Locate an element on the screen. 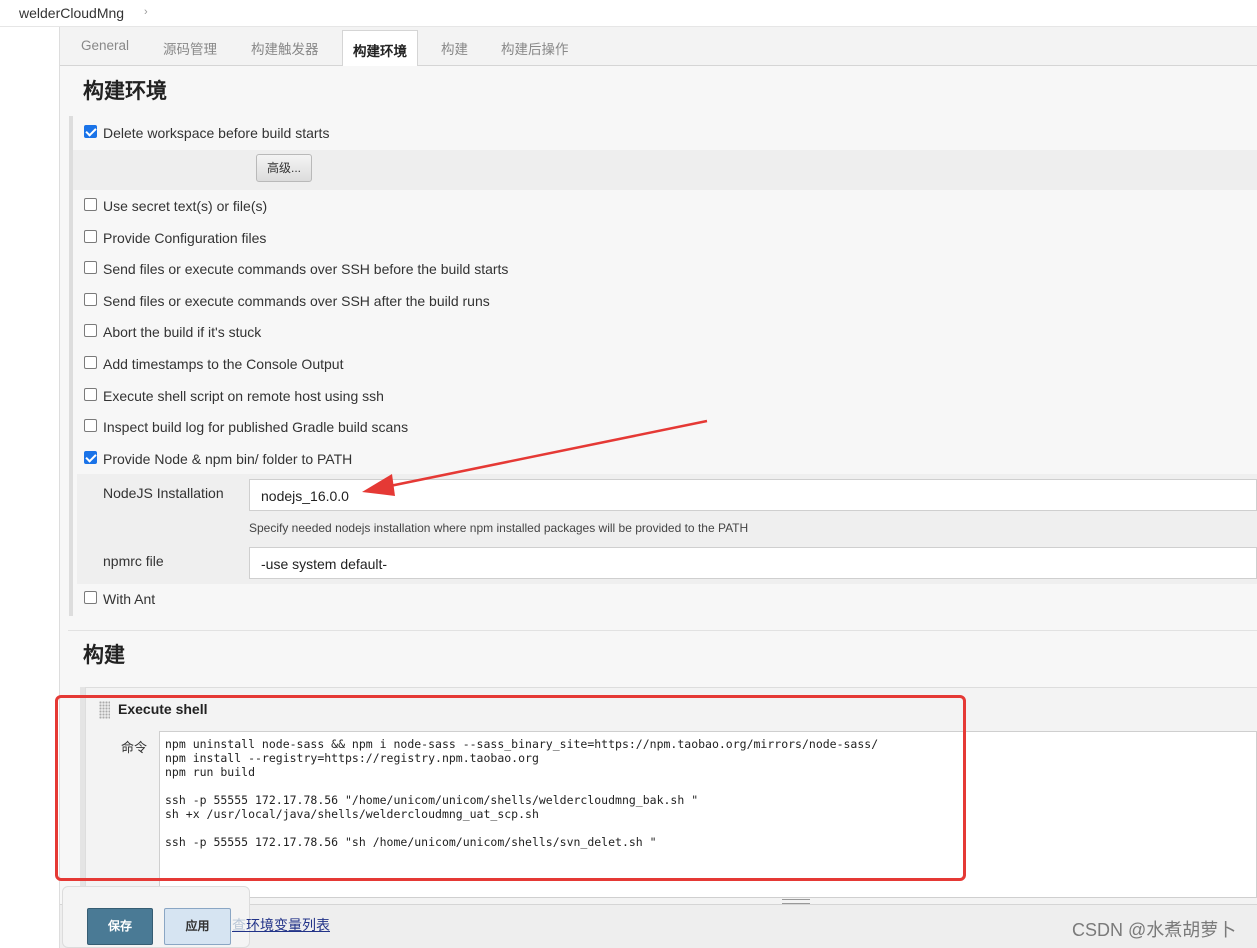  env-vars-link-text: 环境变量列表 is located at coordinates (288, 925).